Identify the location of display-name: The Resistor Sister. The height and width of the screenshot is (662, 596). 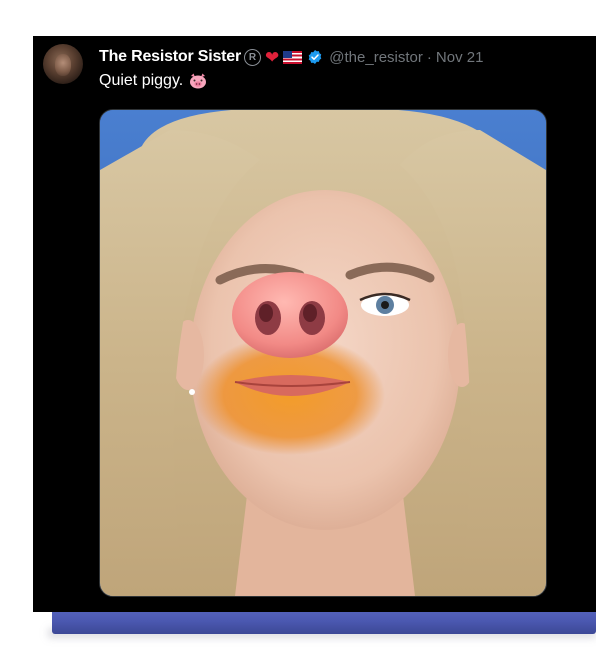
(170, 57).